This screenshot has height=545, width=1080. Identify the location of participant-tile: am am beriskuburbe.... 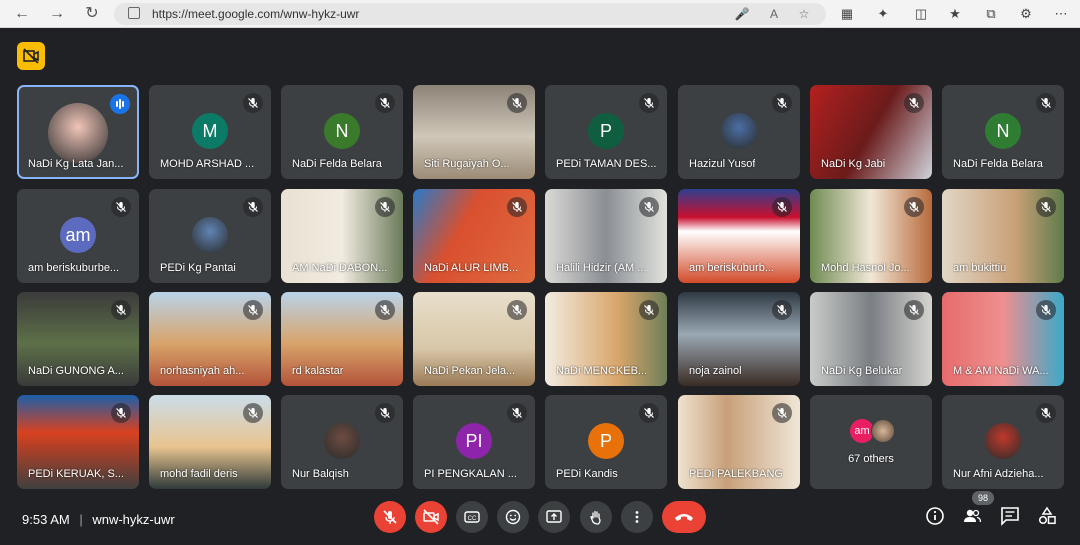
(78, 236).